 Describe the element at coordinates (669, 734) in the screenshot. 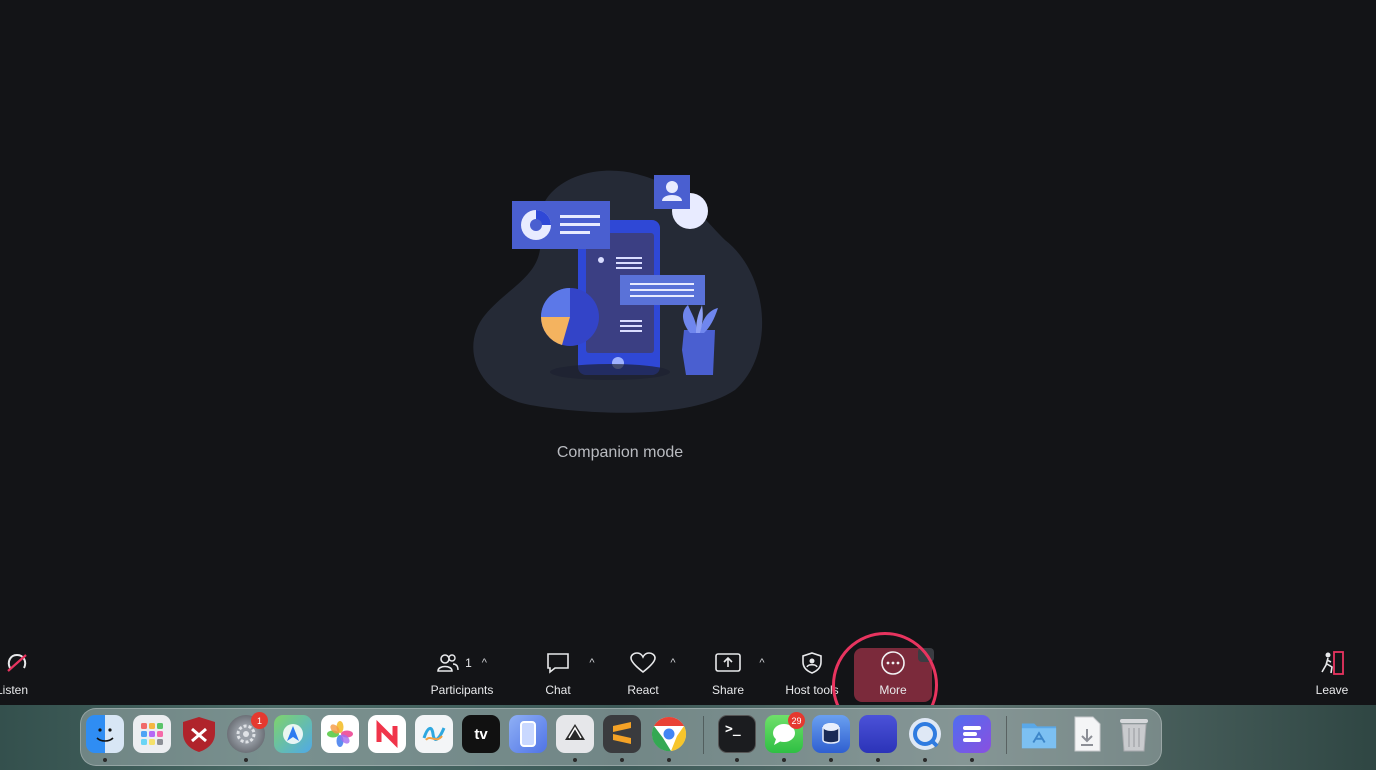

I see `chrome-icon` at that location.